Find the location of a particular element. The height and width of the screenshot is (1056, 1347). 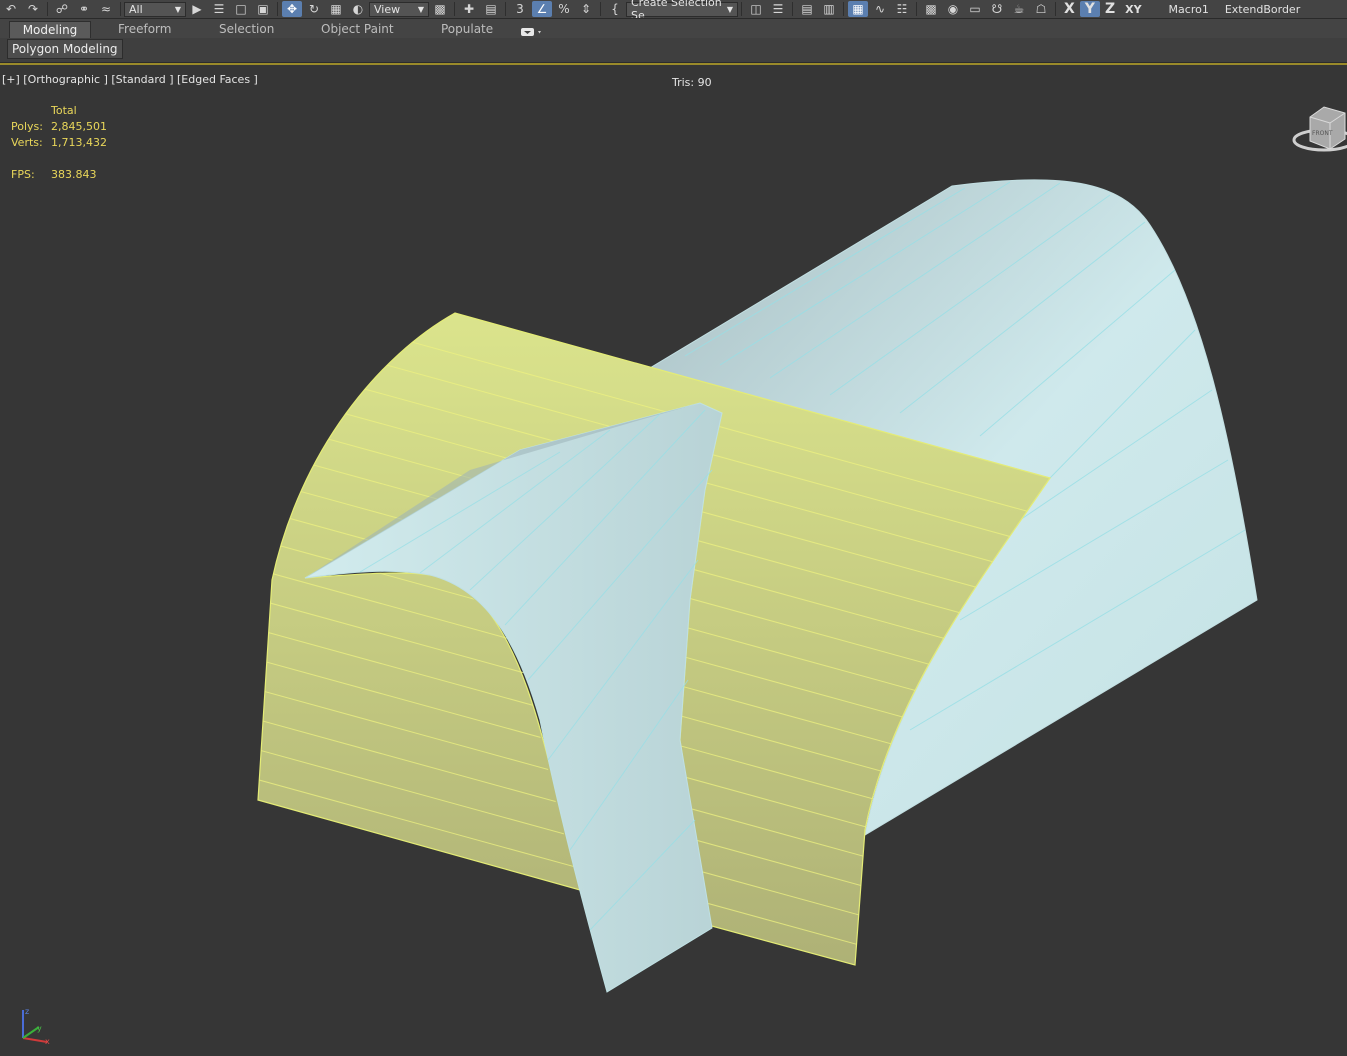

select-by-name-icon: ☰ is located at coordinates (219, 9).